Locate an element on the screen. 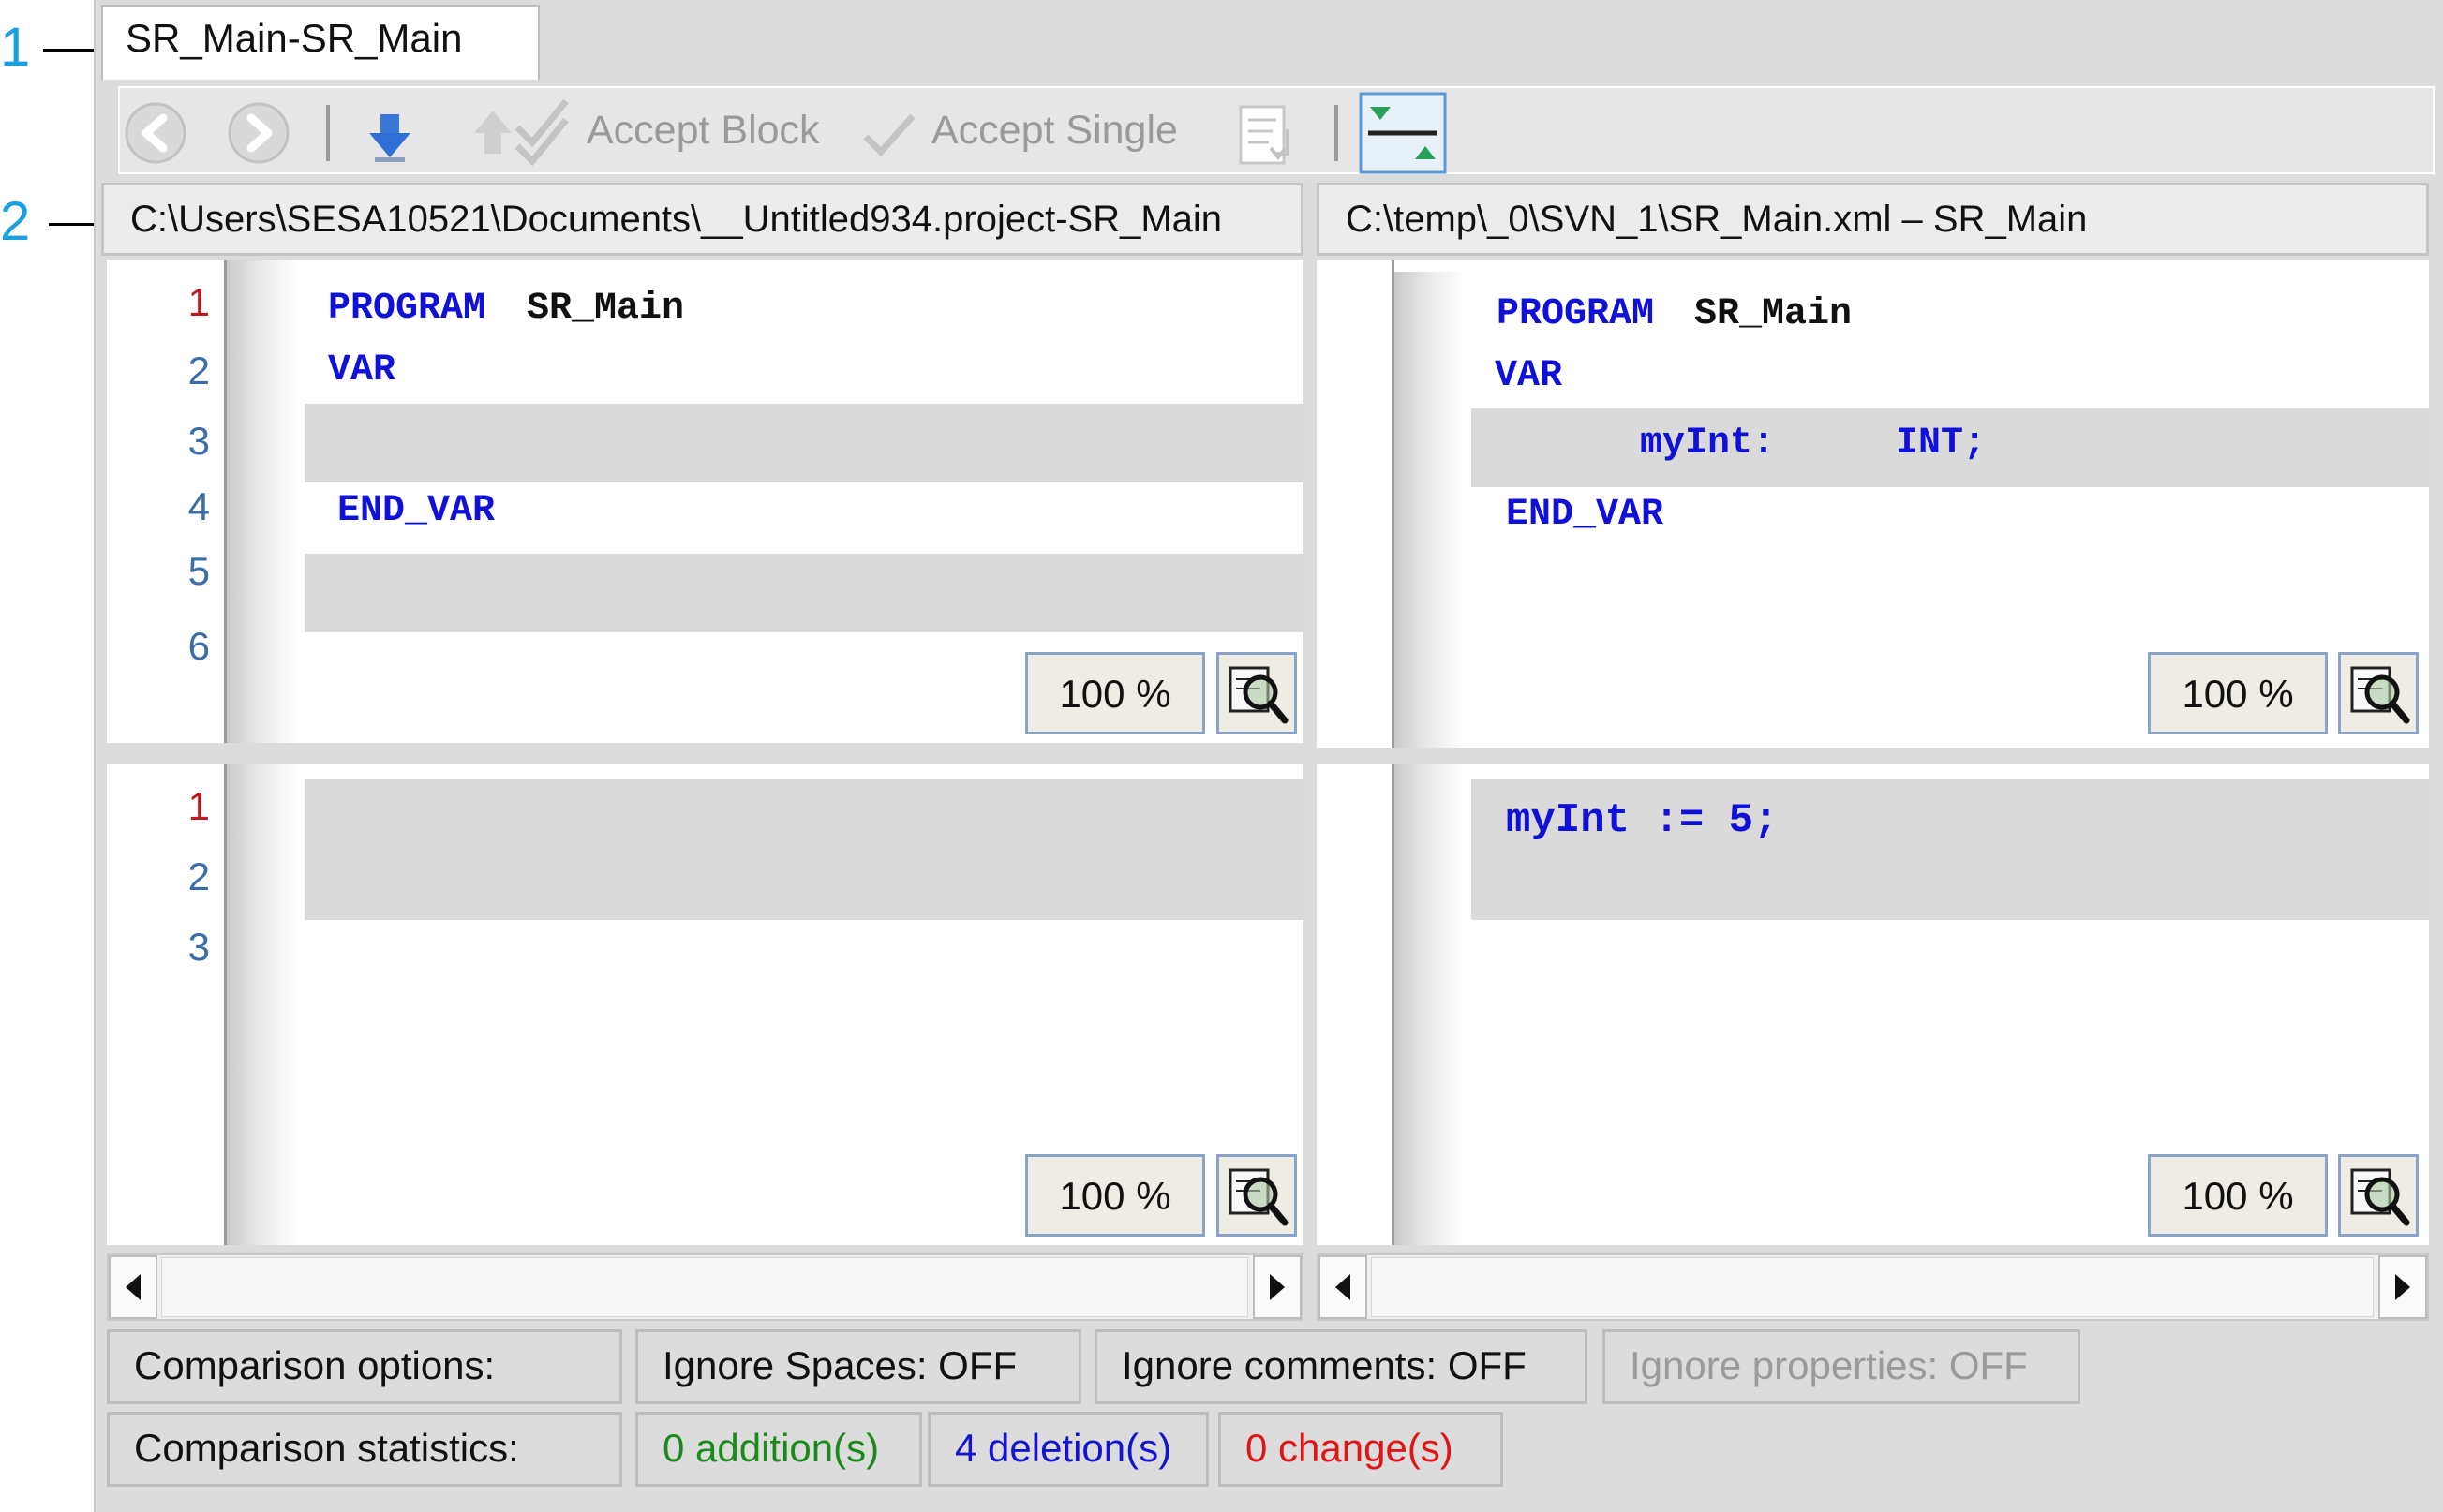 Image resolution: width=2443 pixels, height=1512 pixels. toolbar-separator is located at coordinates (328, 133).